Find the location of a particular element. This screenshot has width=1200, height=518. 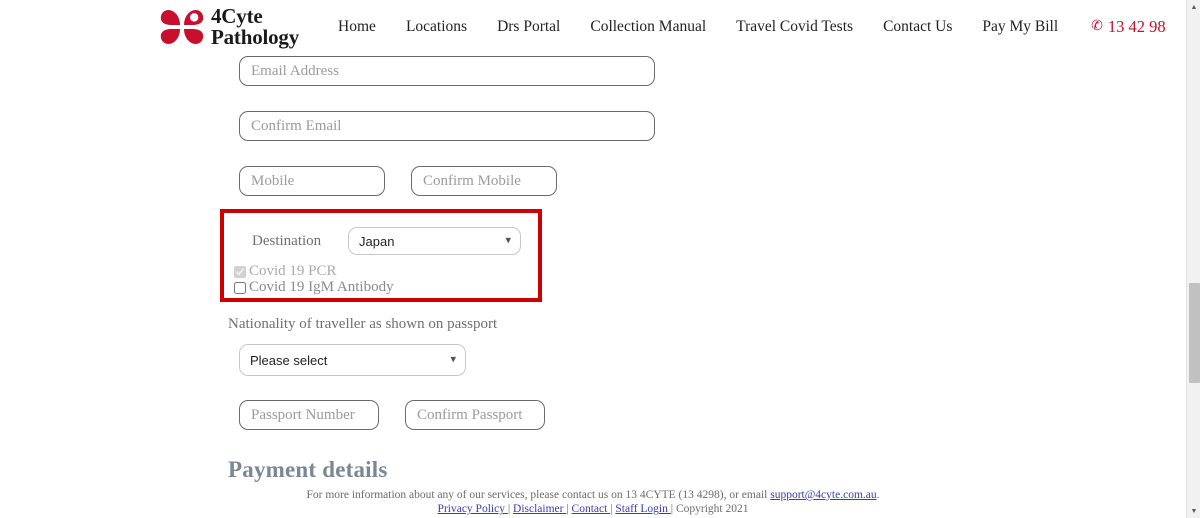

checkbox-covid19-igm-antibody: Covid 19 IgM Antibody is located at coordinates (314, 287).